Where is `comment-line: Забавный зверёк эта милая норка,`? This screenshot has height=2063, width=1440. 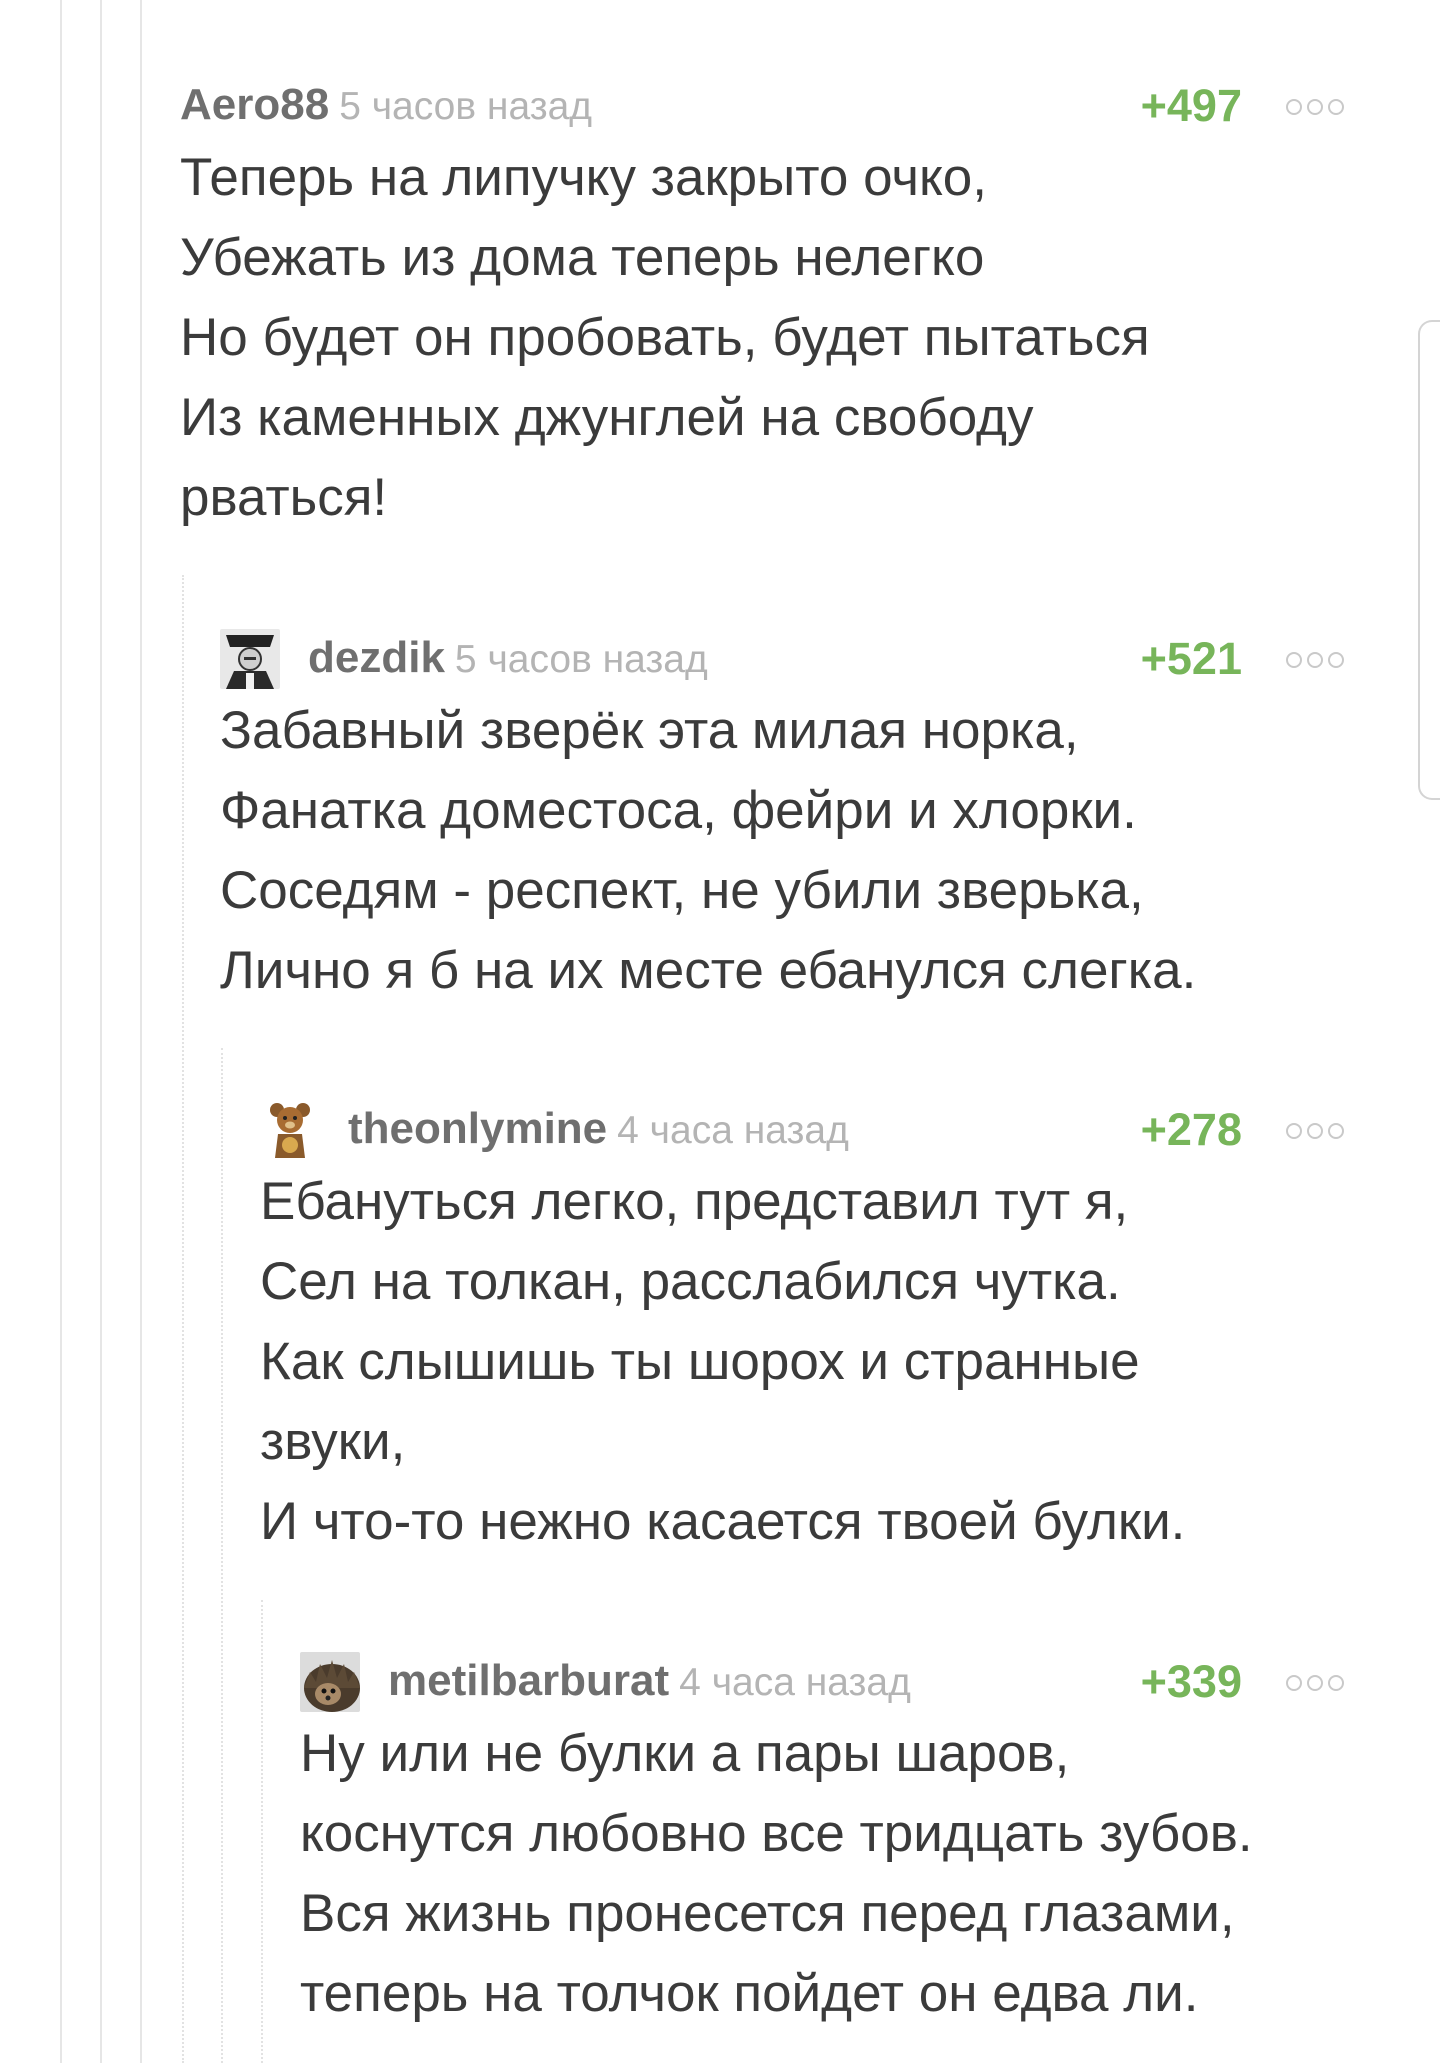
comment-line: Забавный зверёк эта милая норка, is located at coordinates (649, 730).